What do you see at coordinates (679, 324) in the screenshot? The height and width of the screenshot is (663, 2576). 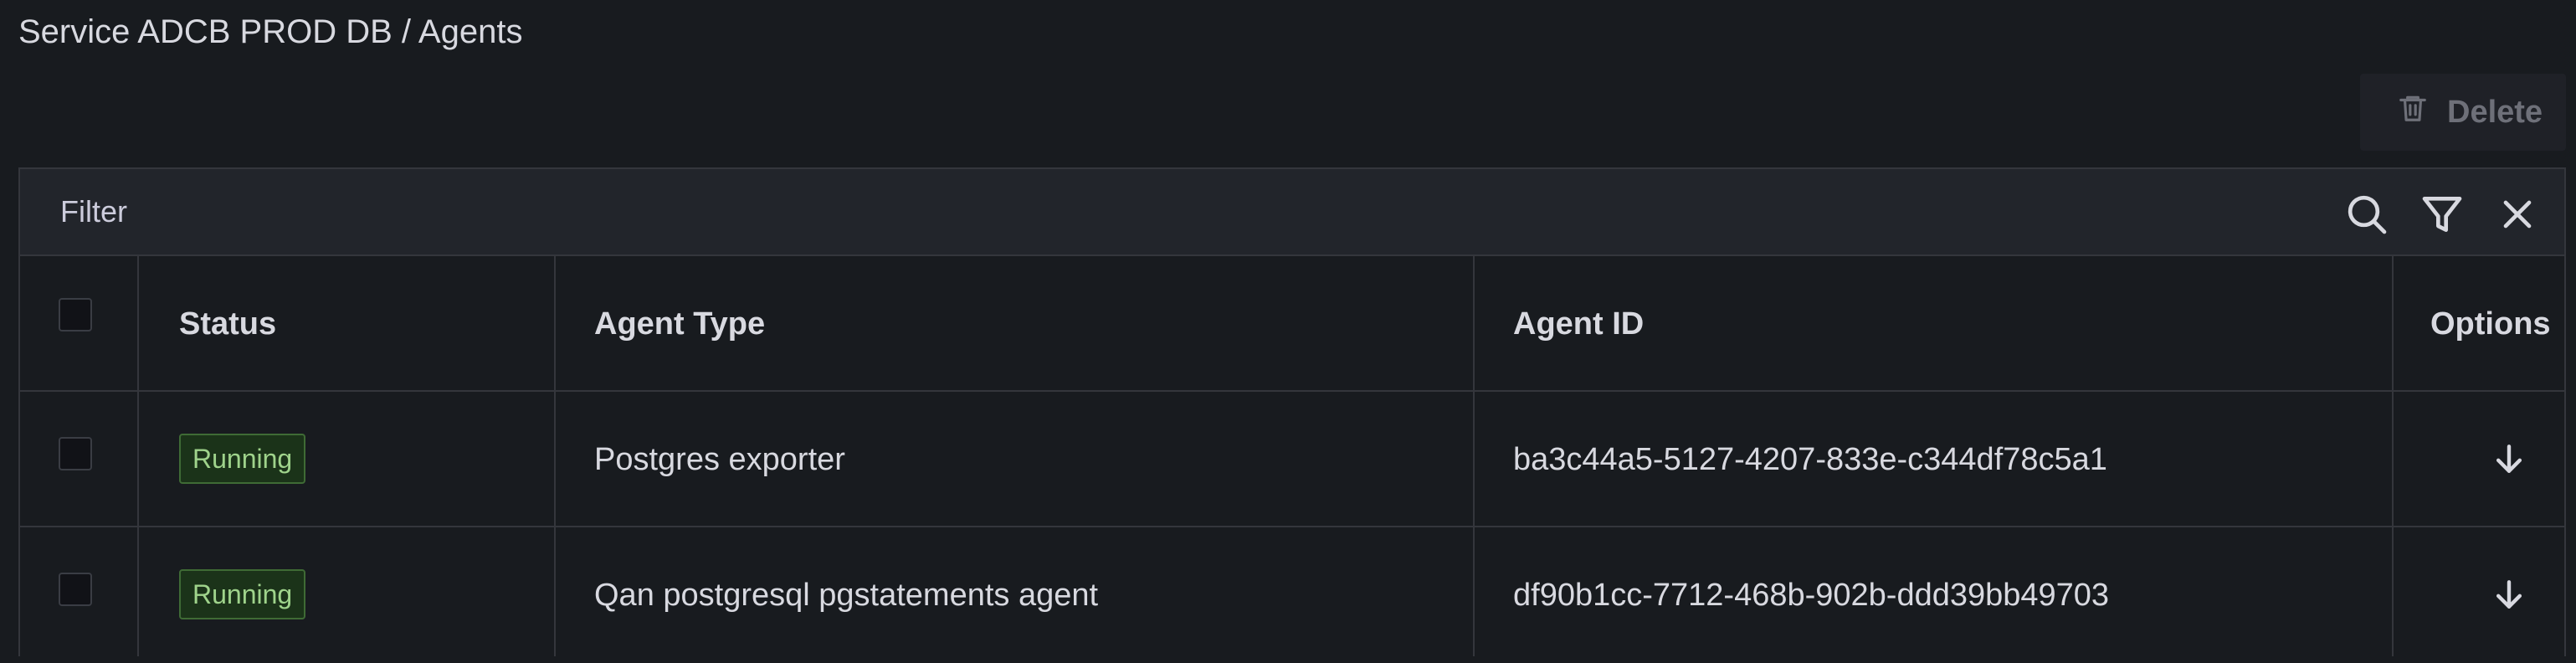 I see `column-header-agent-type: Agent Type` at bounding box center [679, 324].